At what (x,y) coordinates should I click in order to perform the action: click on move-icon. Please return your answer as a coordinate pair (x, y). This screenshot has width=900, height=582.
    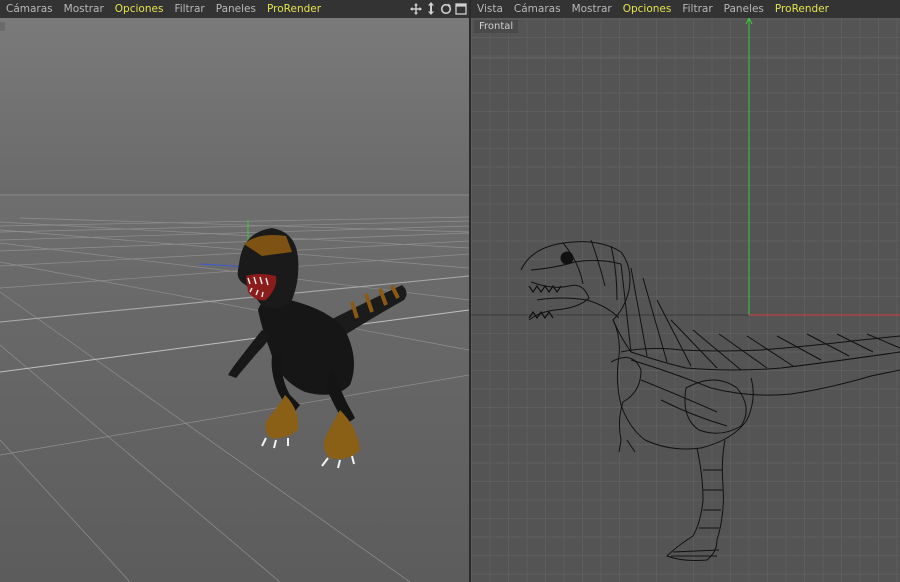
    Looking at the image, I should click on (415, 8).